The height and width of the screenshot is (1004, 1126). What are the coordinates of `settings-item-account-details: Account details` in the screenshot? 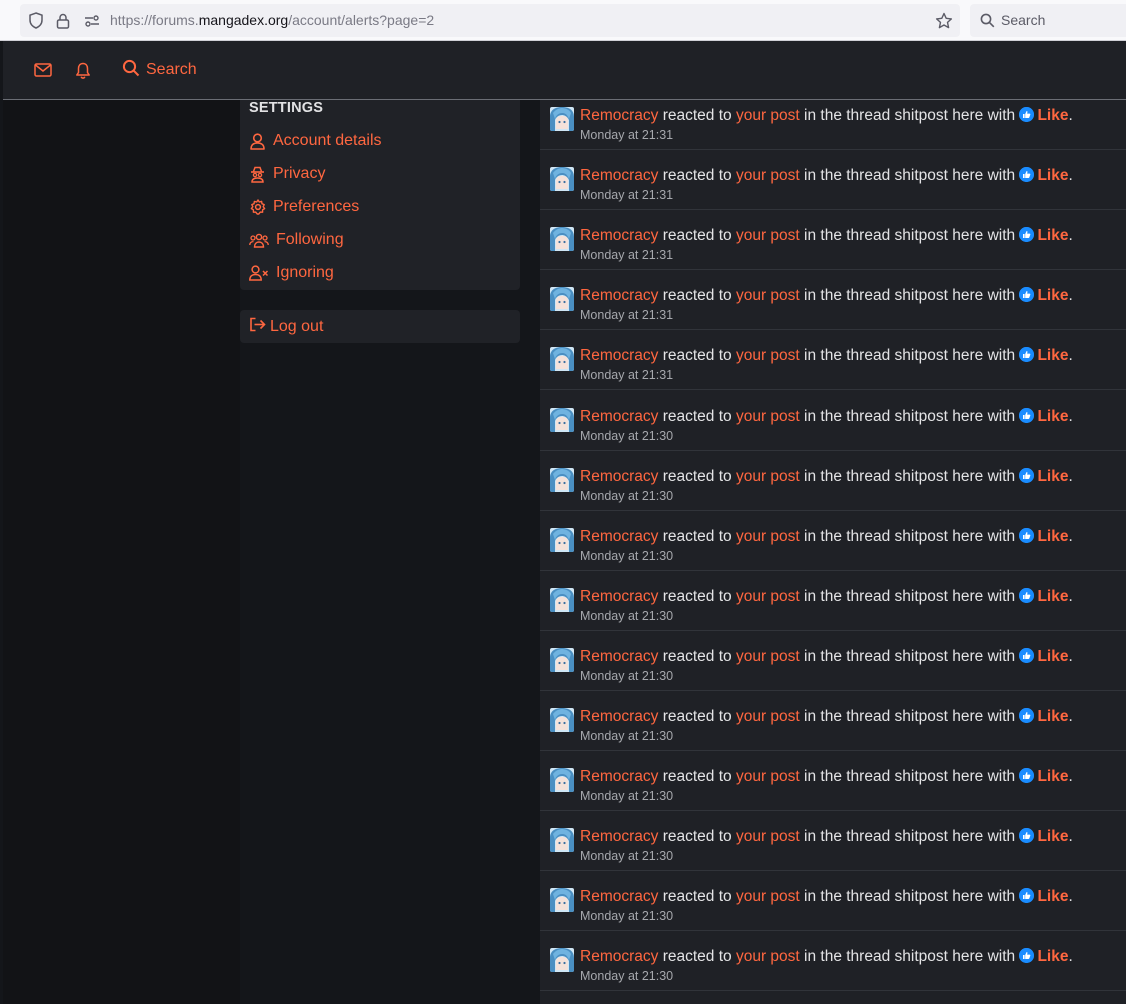 It's located at (315, 141).